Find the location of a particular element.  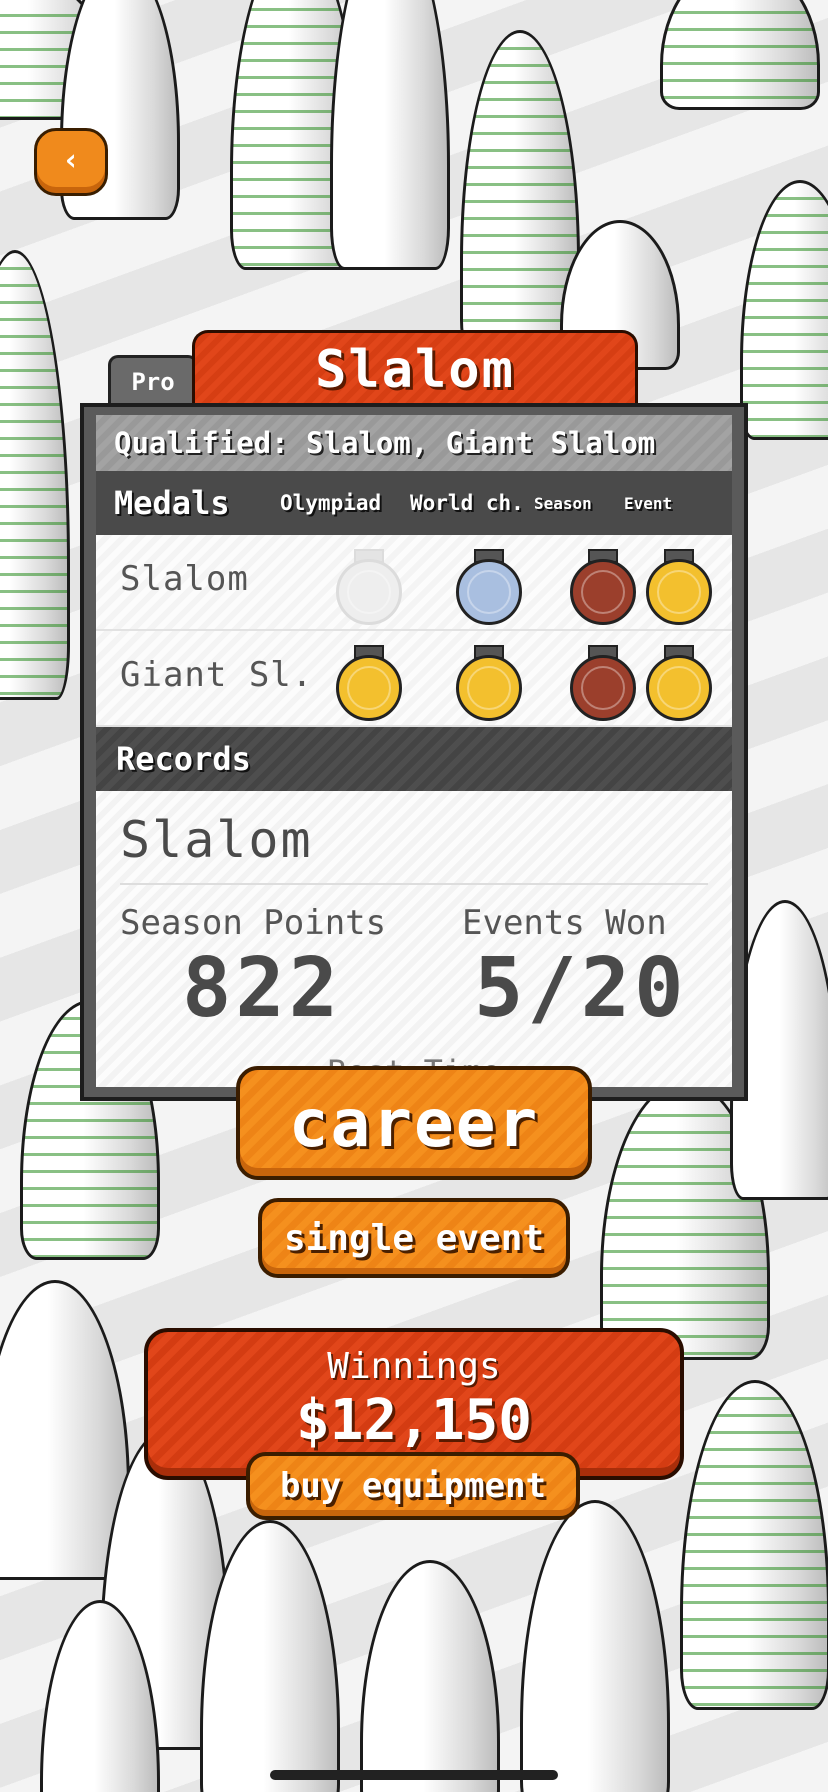

medals-title: Medals is located at coordinates (172, 503).